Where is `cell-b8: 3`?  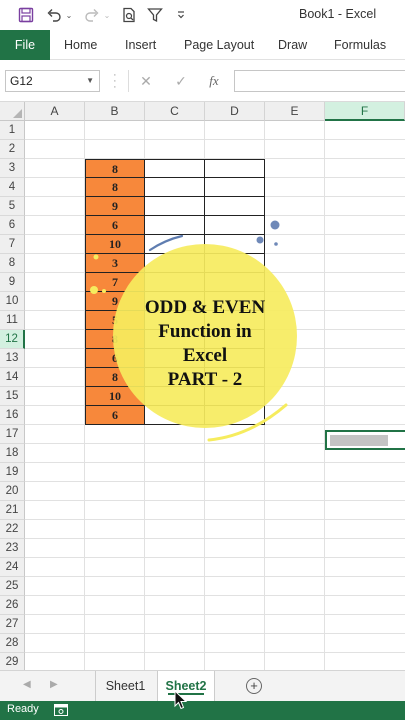
cell-b8: 3 is located at coordinates (115, 263).